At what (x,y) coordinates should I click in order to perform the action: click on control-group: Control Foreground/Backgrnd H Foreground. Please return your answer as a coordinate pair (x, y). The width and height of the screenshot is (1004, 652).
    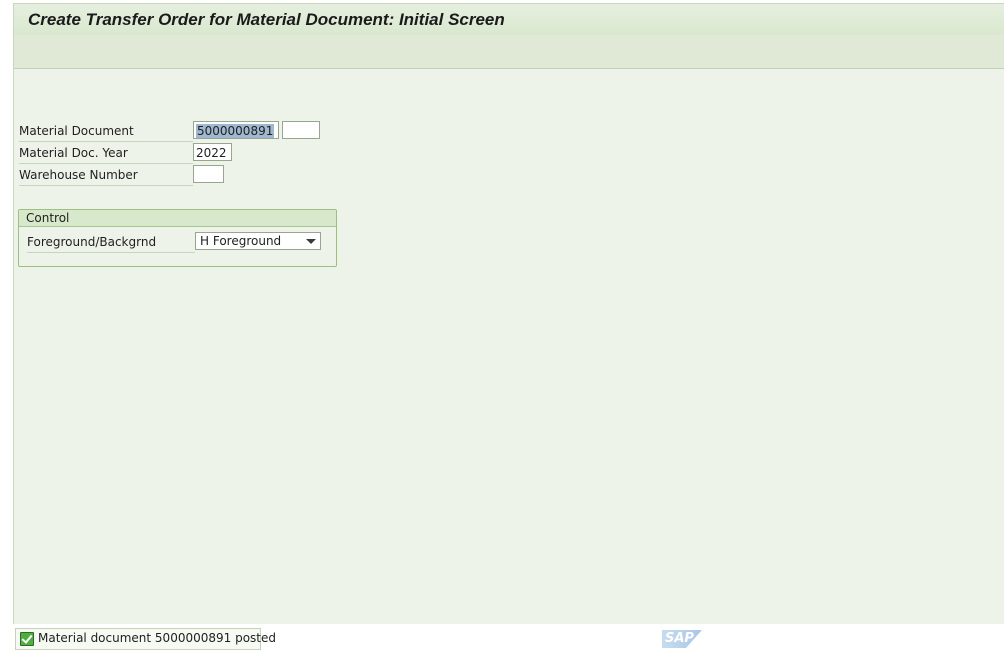
    Looking at the image, I should click on (177, 238).